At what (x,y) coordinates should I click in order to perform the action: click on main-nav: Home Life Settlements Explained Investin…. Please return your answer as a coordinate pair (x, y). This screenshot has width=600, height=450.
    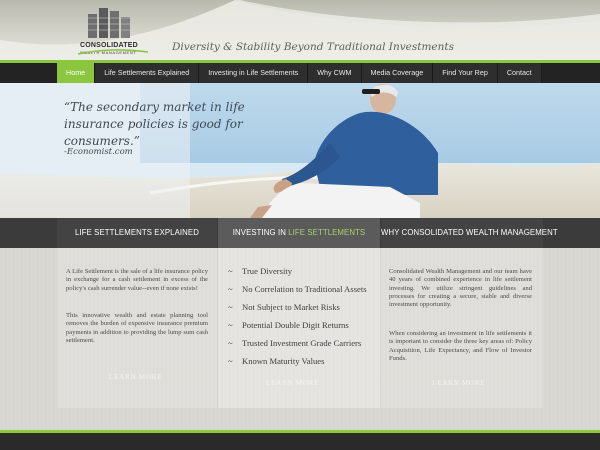
    Looking at the image, I should click on (300, 73).